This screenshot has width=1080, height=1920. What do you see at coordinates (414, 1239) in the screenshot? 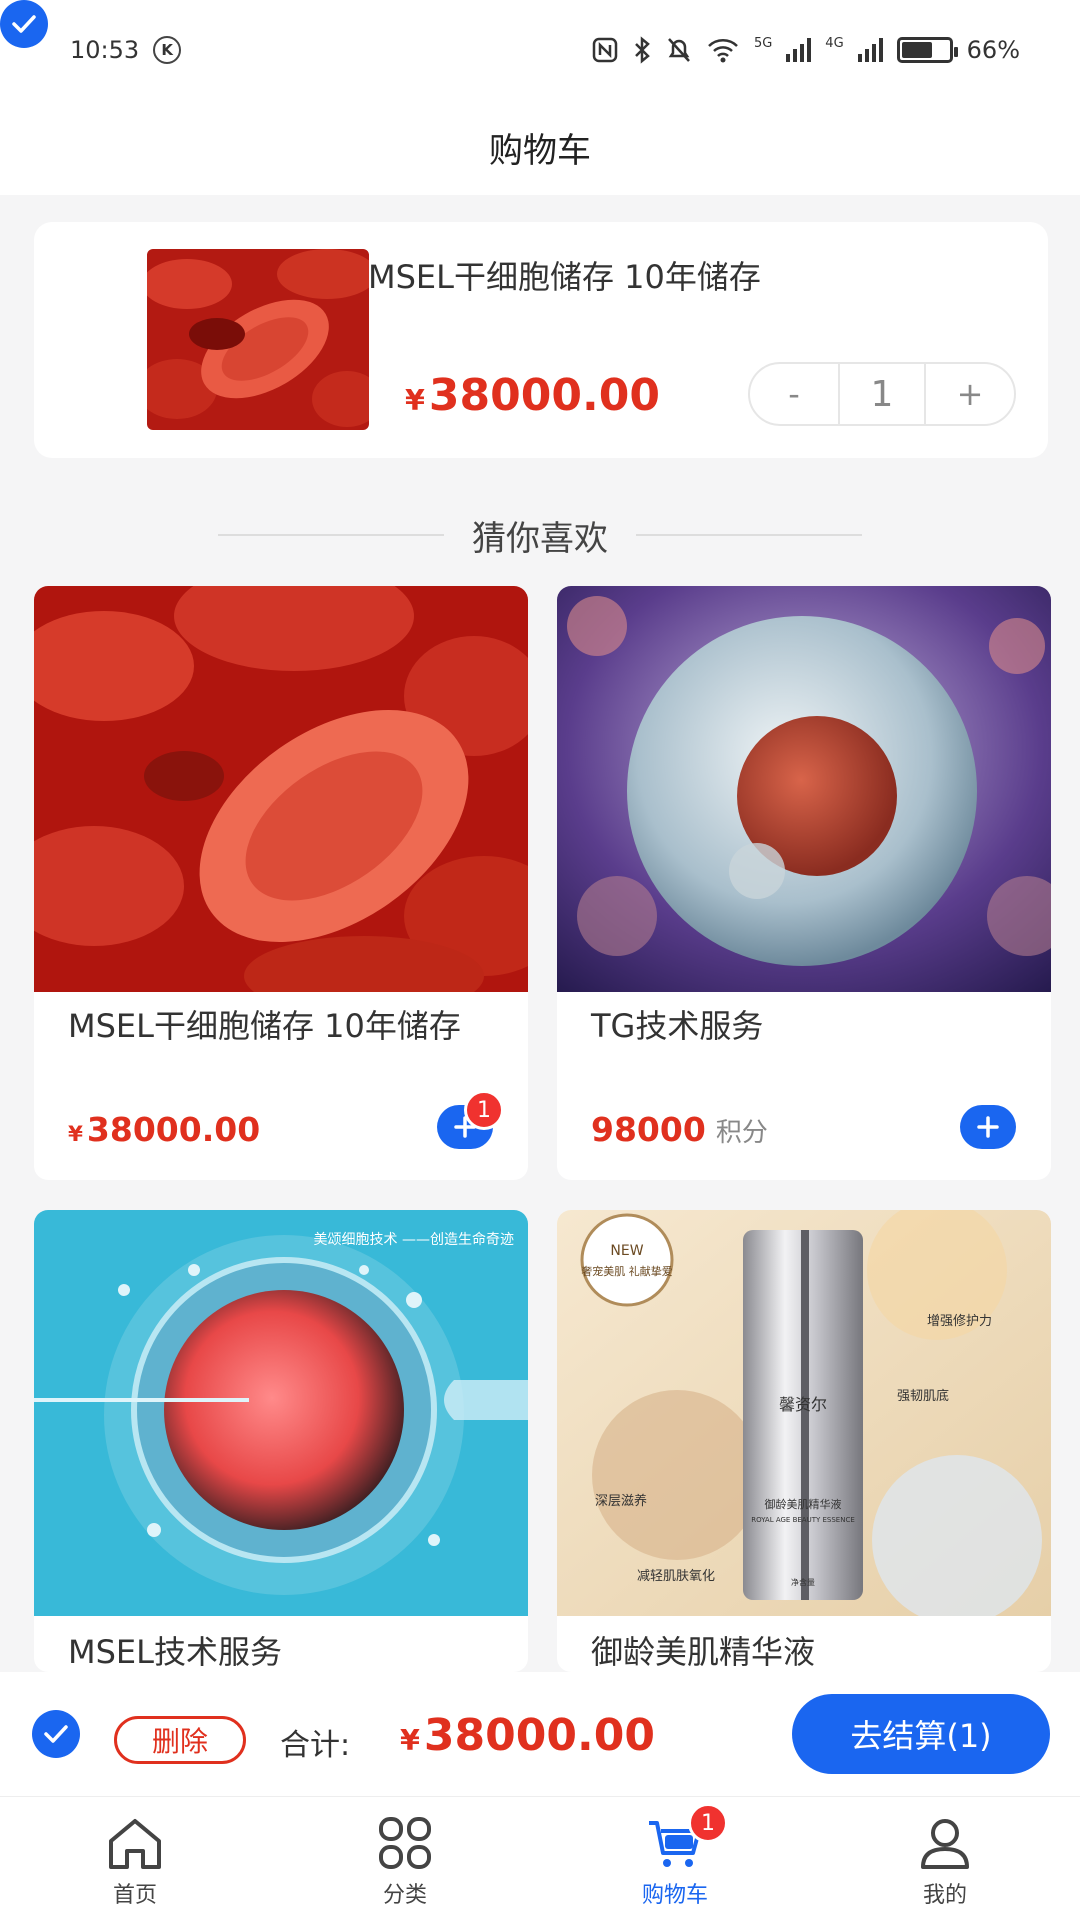
I see `image-caption: 美颂细胞技术 ——创造生命奇迹` at bounding box center [414, 1239].